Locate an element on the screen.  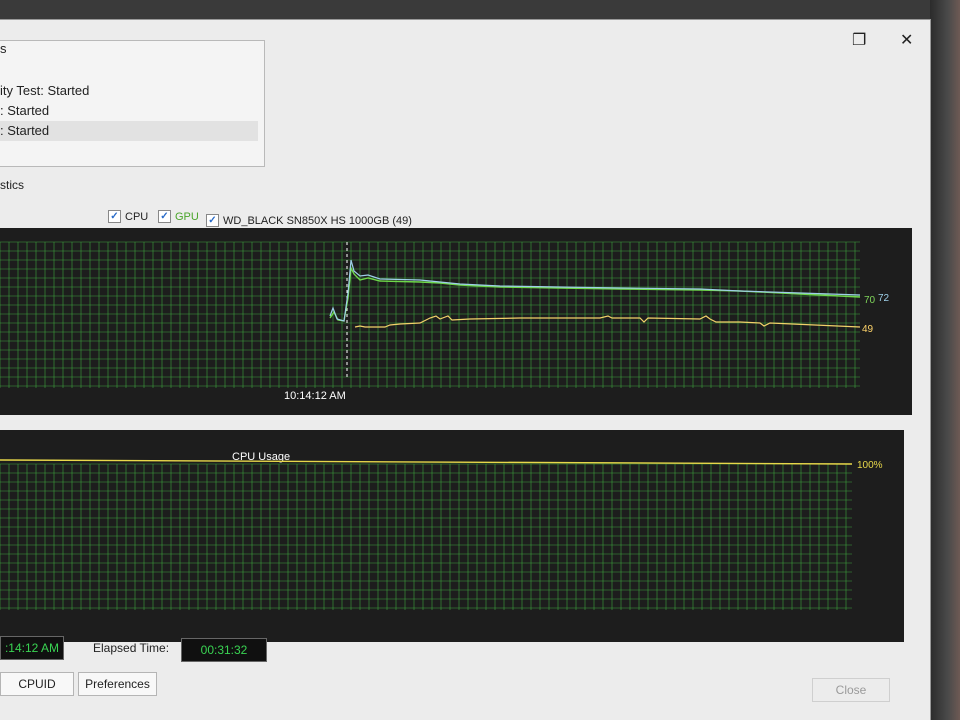
gpu-checkbox: ✓ is located at coordinates (164, 216).